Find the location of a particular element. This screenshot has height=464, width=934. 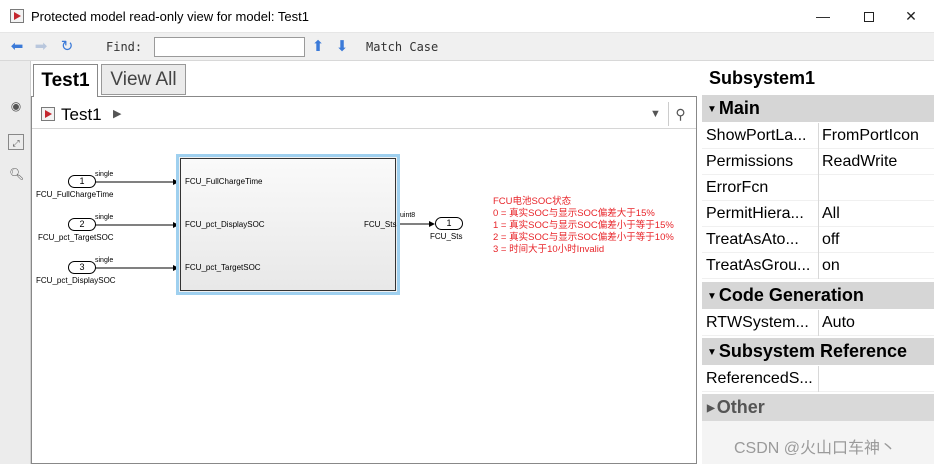

property-name: ErrorFcn is located at coordinates (737, 187).